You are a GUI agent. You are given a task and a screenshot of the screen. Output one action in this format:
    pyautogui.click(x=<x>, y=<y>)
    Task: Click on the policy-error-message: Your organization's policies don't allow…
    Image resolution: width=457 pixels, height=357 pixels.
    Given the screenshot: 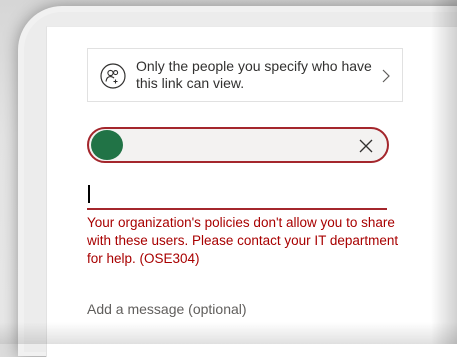 What is the action you would take?
    pyautogui.click(x=243, y=240)
    